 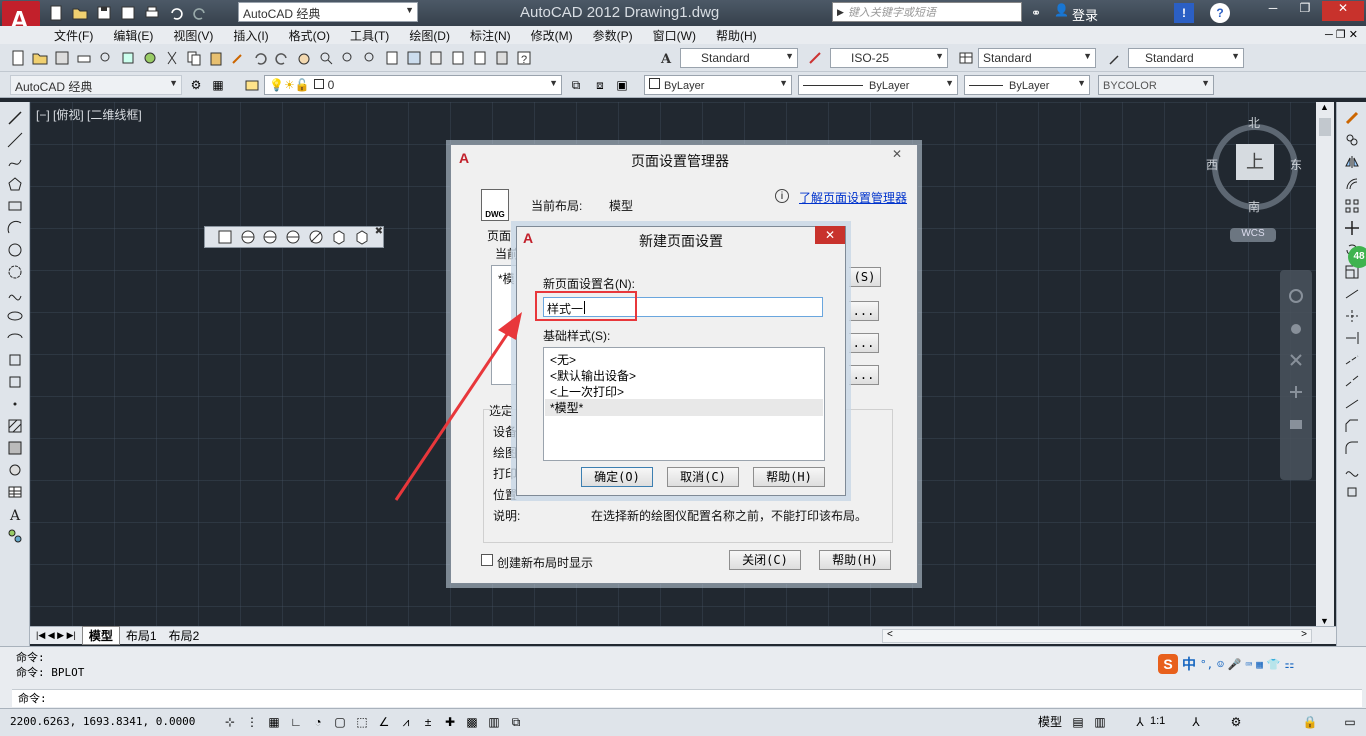 I want to click on dynamic-ucs-icon: ⩘, so click(x=406, y=722).